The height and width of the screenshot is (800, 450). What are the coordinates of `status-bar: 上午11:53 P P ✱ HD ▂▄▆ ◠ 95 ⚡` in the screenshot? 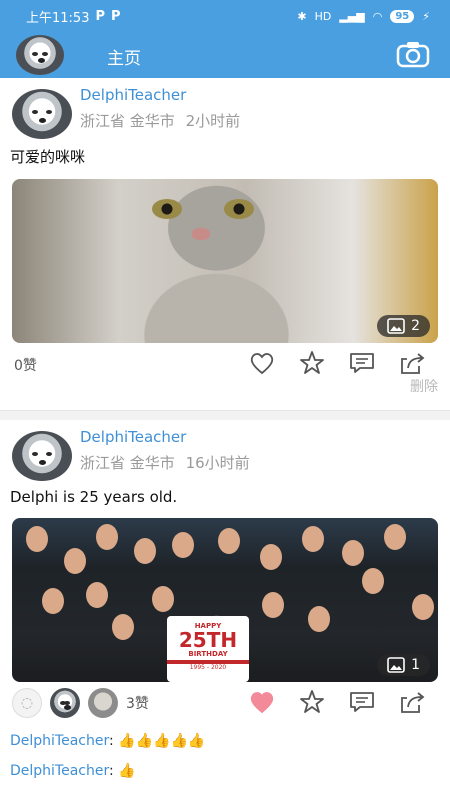 It's located at (225, 16).